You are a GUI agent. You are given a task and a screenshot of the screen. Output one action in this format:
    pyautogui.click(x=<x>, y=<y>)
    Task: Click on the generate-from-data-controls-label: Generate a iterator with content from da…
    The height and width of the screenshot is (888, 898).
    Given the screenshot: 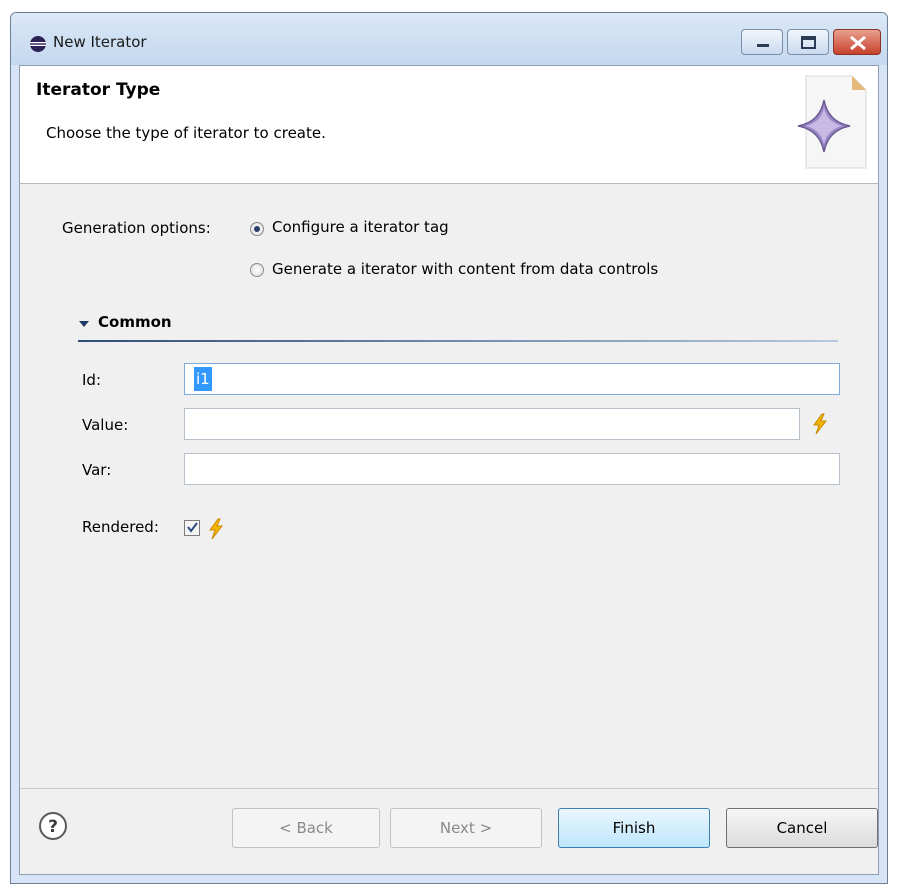 What is the action you would take?
    pyautogui.click(x=465, y=269)
    